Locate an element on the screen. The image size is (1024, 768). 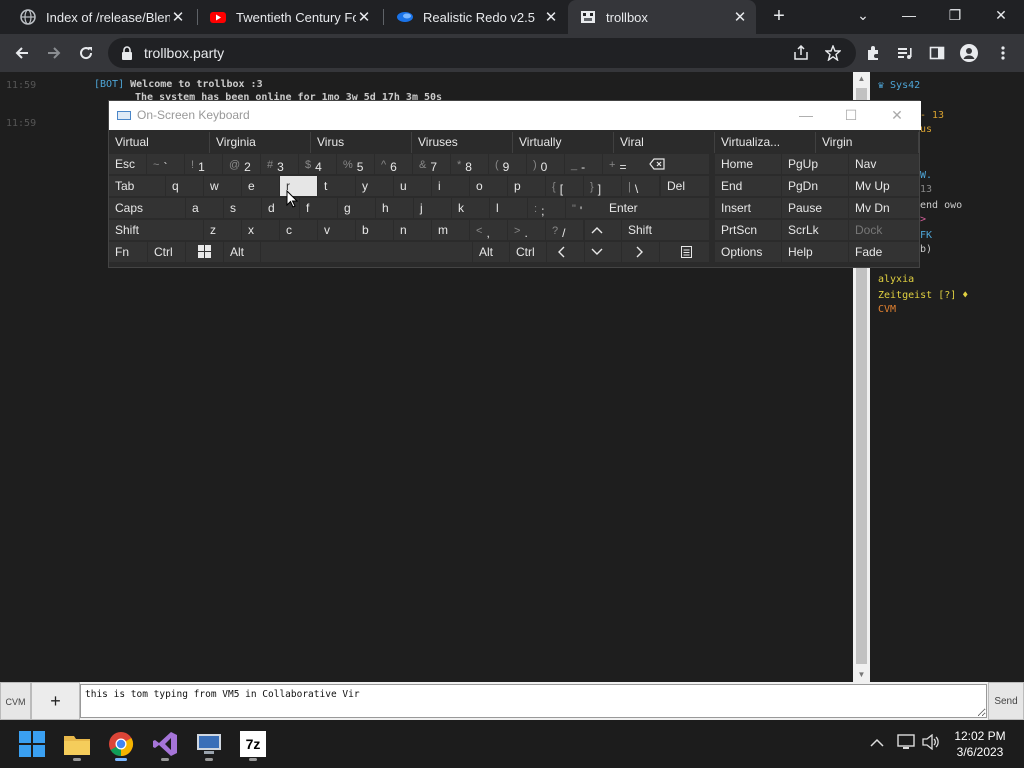
key-backtick: ~ ` is located at coordinates (165, 164).